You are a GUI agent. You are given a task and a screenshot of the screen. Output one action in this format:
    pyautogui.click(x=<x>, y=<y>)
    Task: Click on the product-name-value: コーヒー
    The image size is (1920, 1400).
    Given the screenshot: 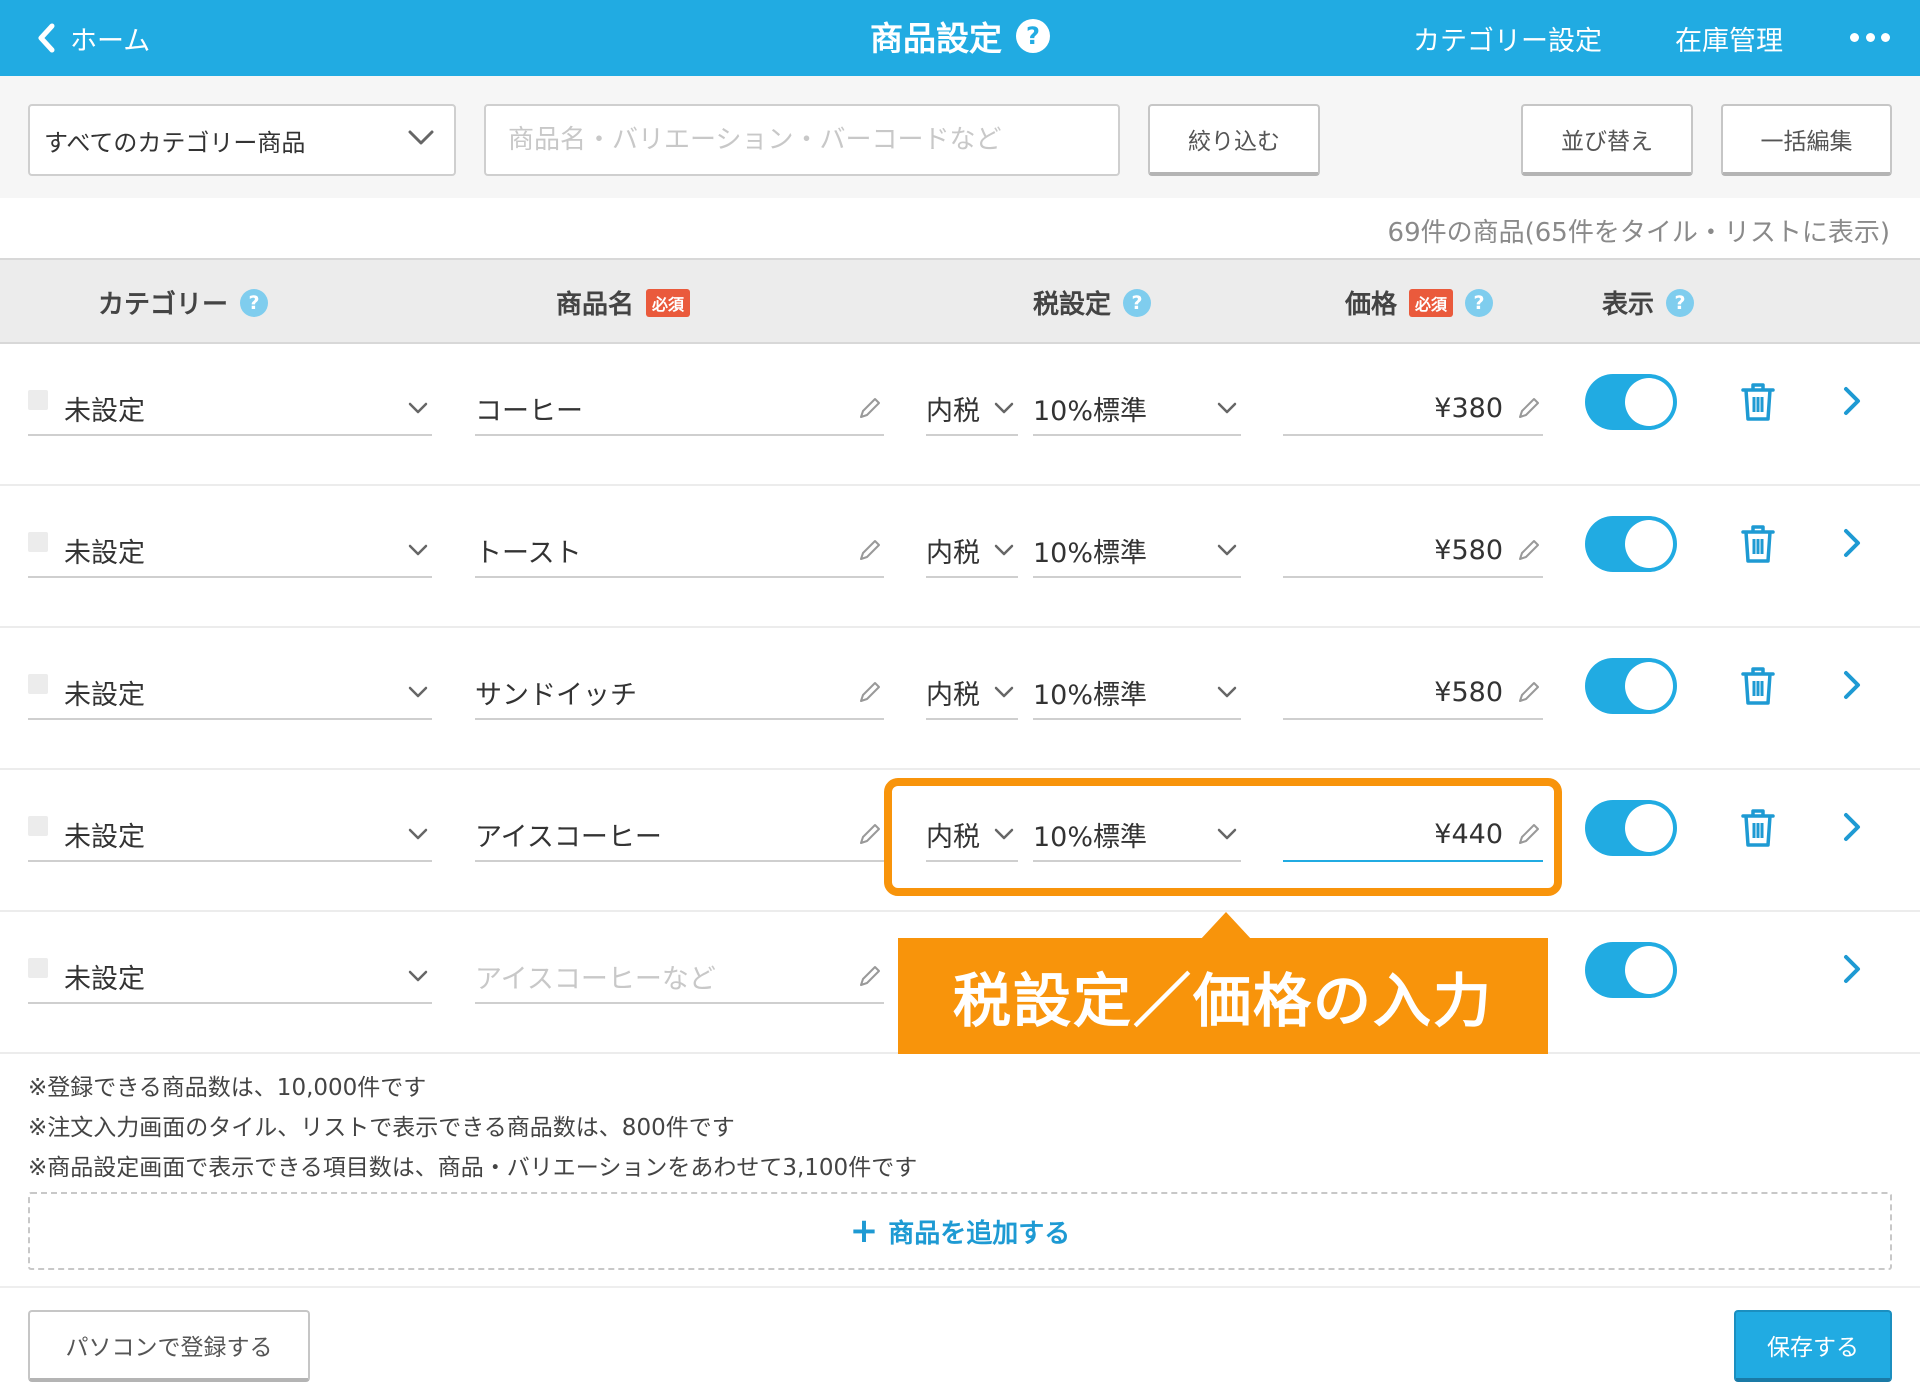 What is the action you would take?
    pyautogui.click(x=529, y=411)
    